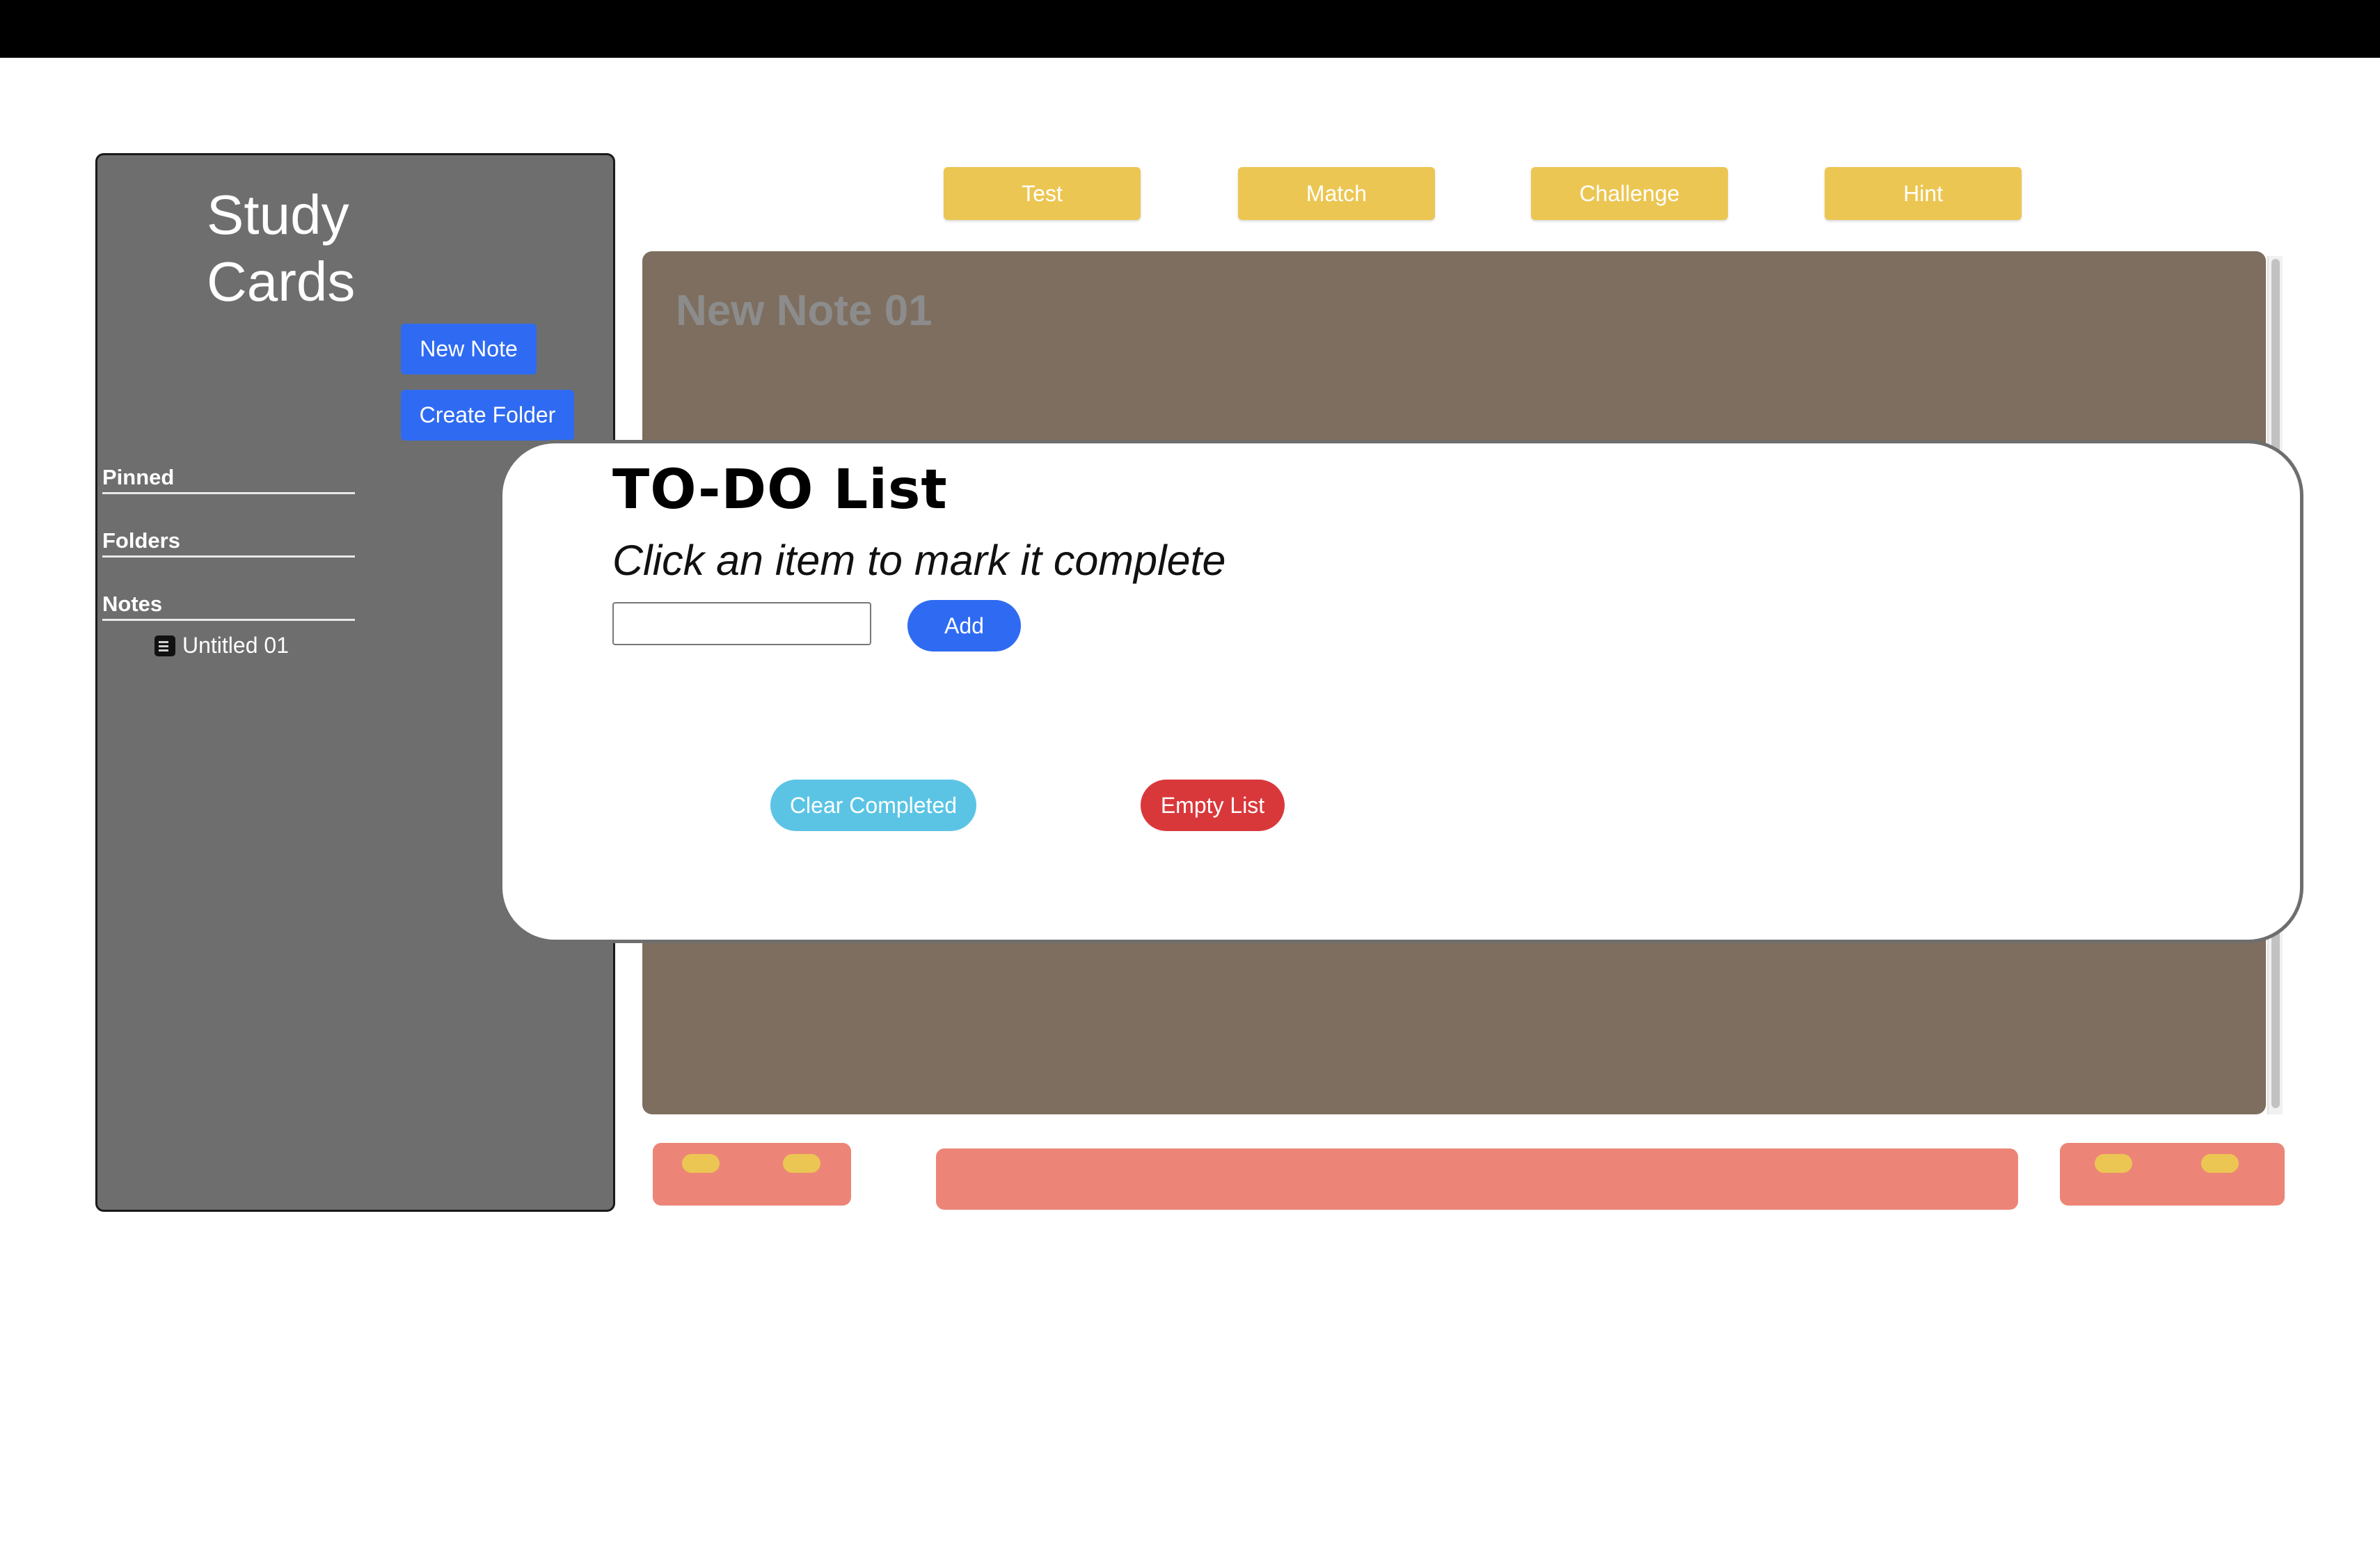 Image resolution: width=2380 pixels, height=1548 pixels. What do you see at coordinates (164, 645) in the screenshot?
I see `note-icon` at bounding box center [164, 645].